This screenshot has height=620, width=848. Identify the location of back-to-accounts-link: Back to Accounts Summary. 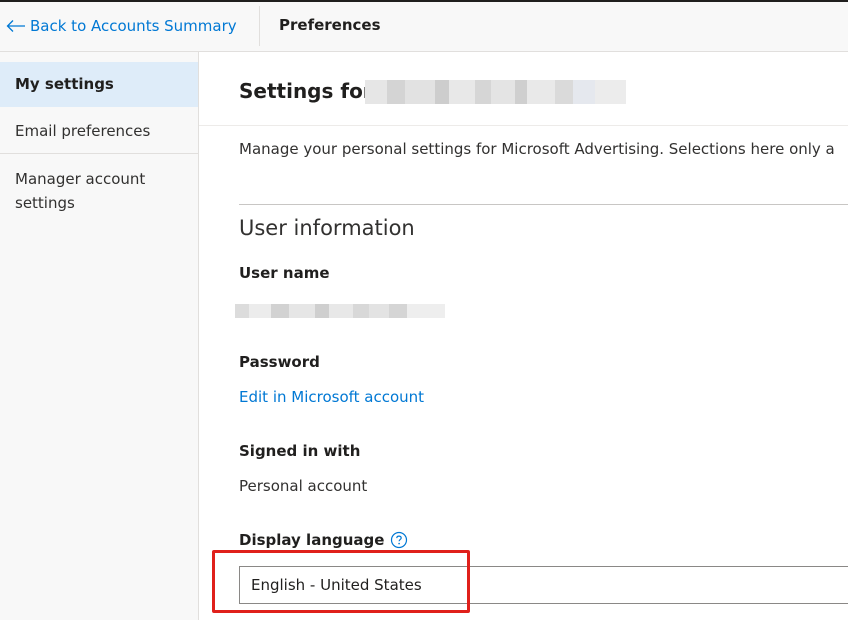
(121, 26).